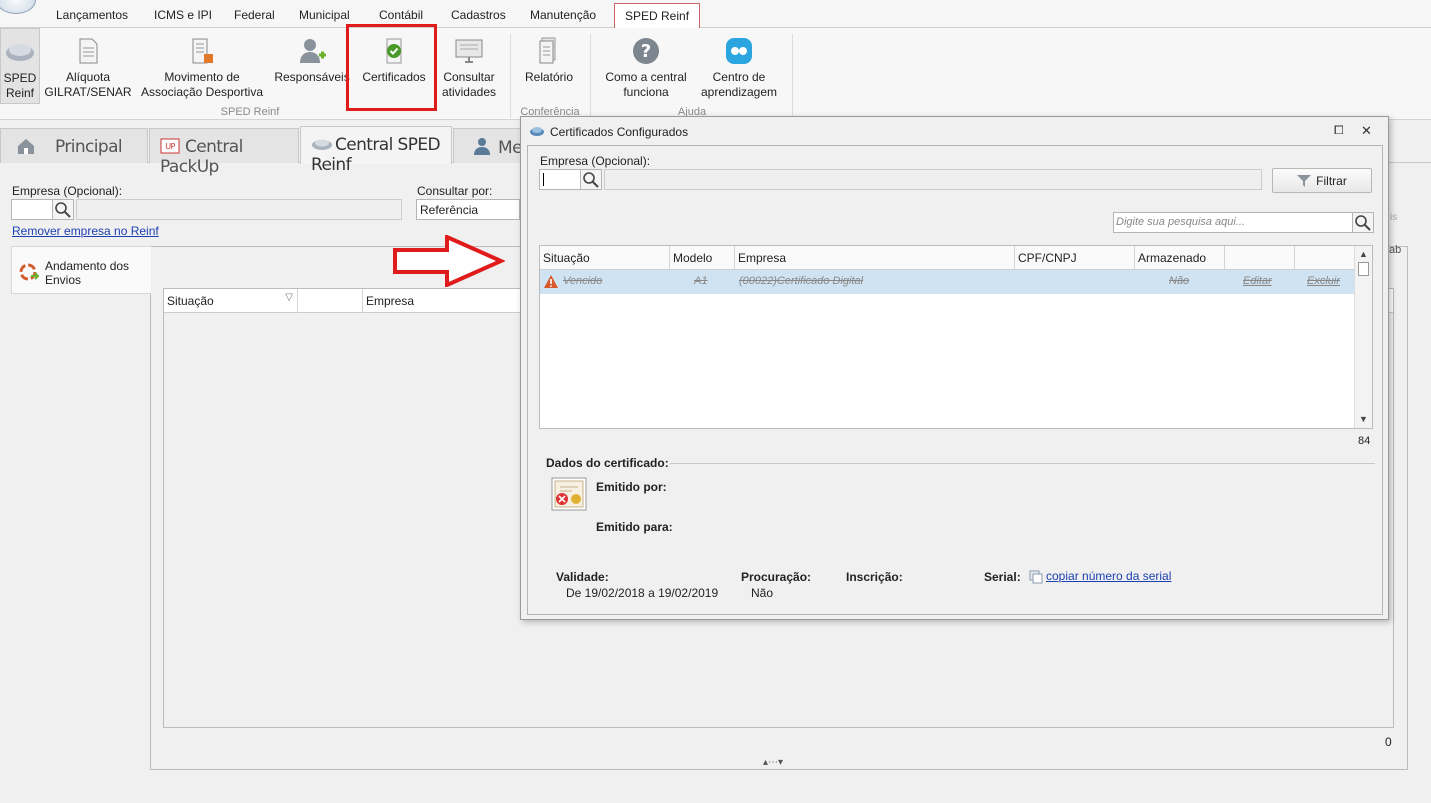  Describe the element at coordinates (1363, 337) in the screenshot. I see `vertical-scrollbar: ▲ ▼` at that location.